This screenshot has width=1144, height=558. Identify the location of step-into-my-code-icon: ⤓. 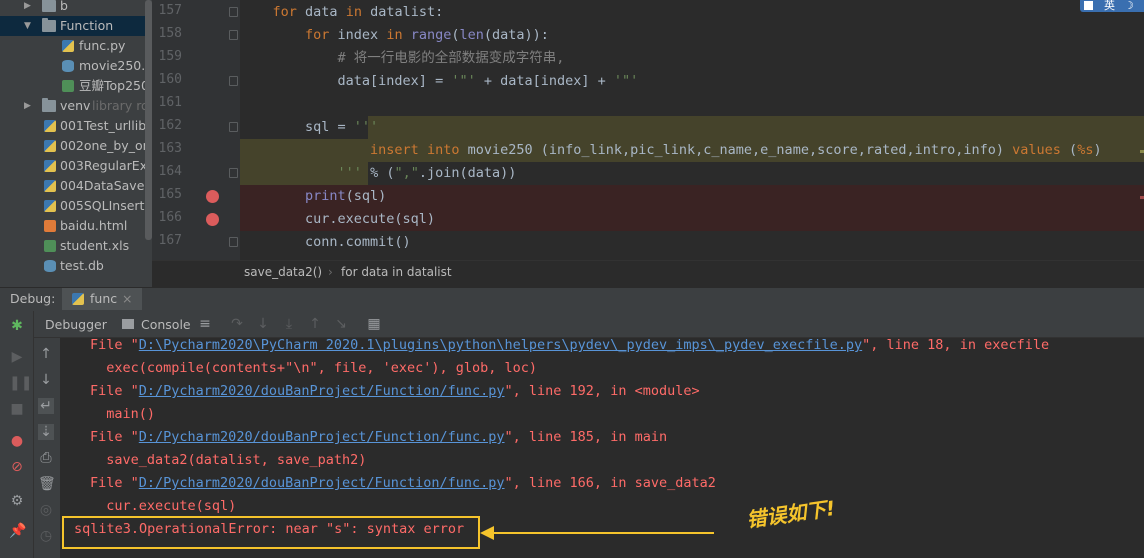
(289, 324).